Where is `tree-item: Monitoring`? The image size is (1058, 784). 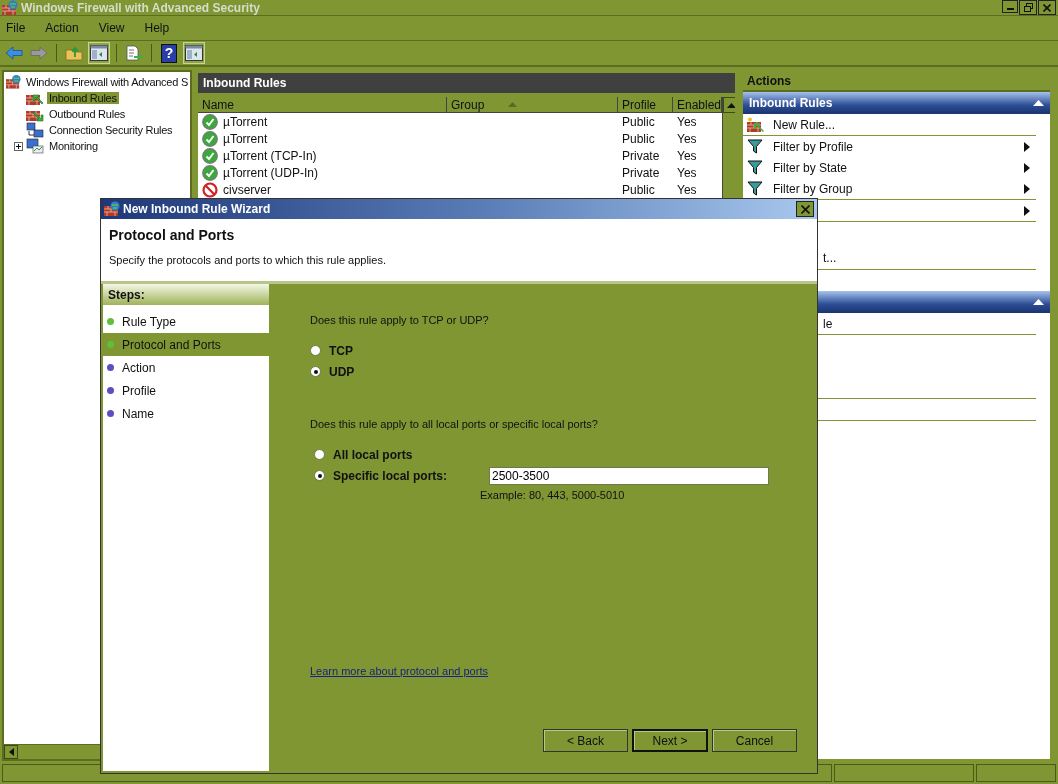
tree-item: Monitoring is located at coordinates (73, 146).